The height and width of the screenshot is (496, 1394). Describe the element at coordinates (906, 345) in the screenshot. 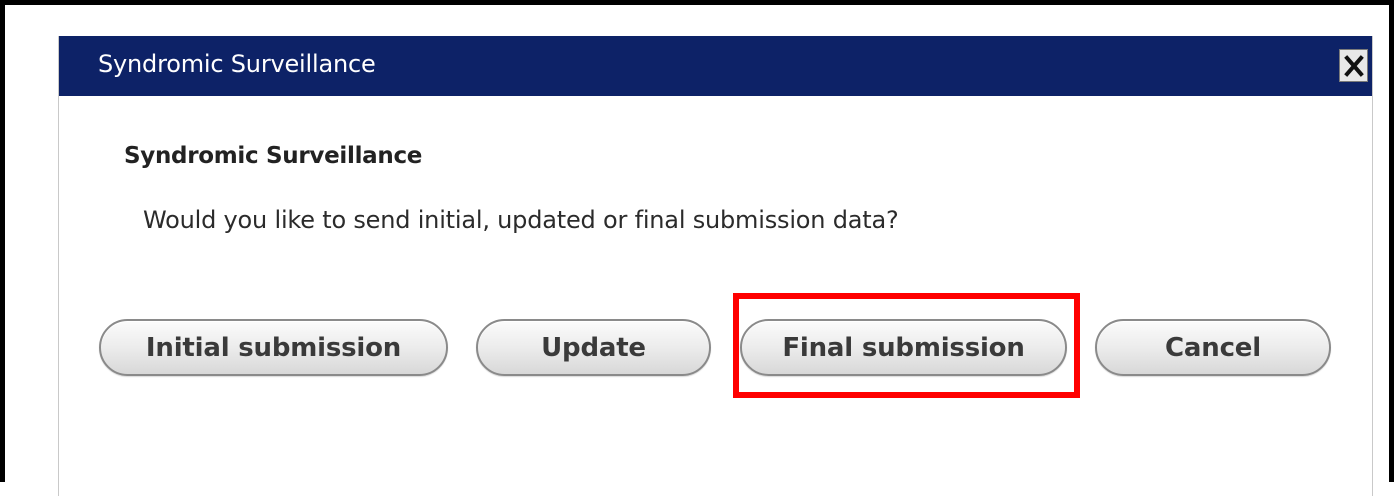

I see `final-submission-highlight` at that location.